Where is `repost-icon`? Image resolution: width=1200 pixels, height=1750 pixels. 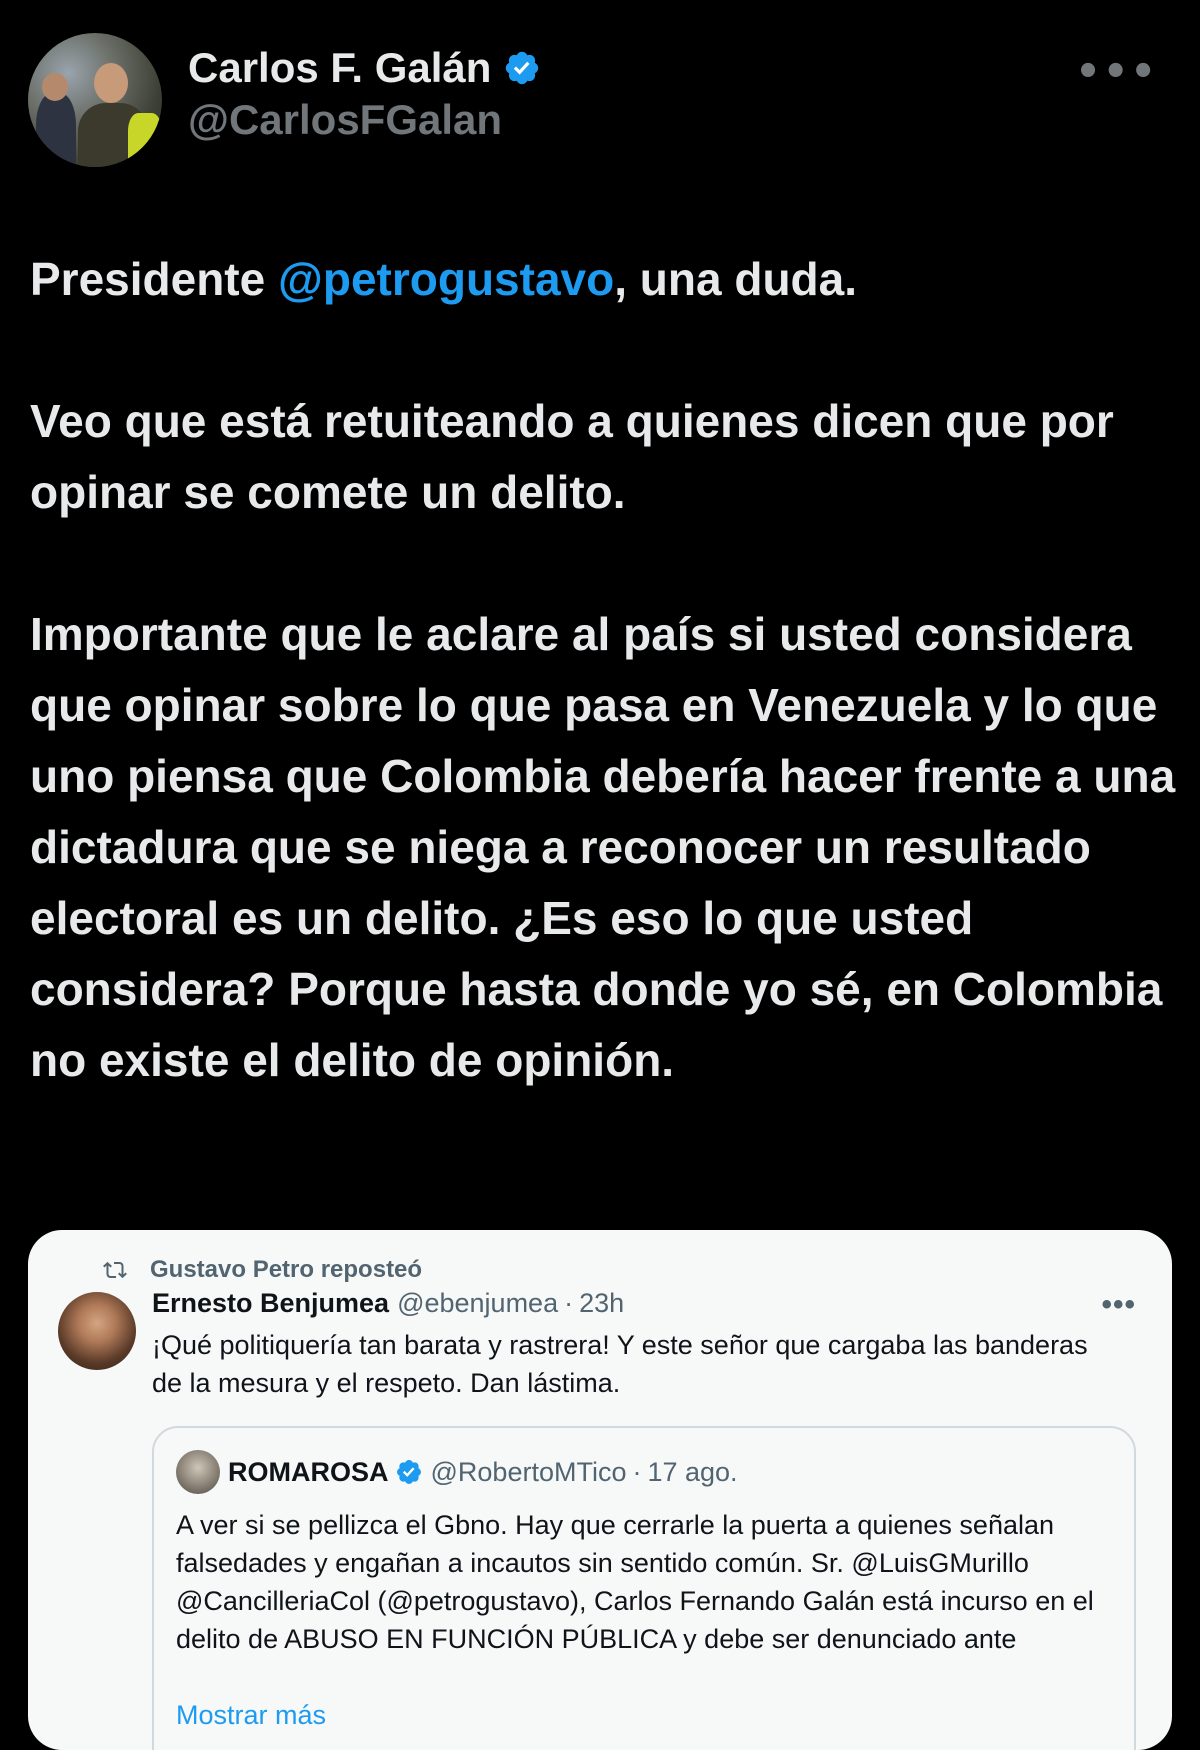 repost-icon is located at coordinates (115, 1270).